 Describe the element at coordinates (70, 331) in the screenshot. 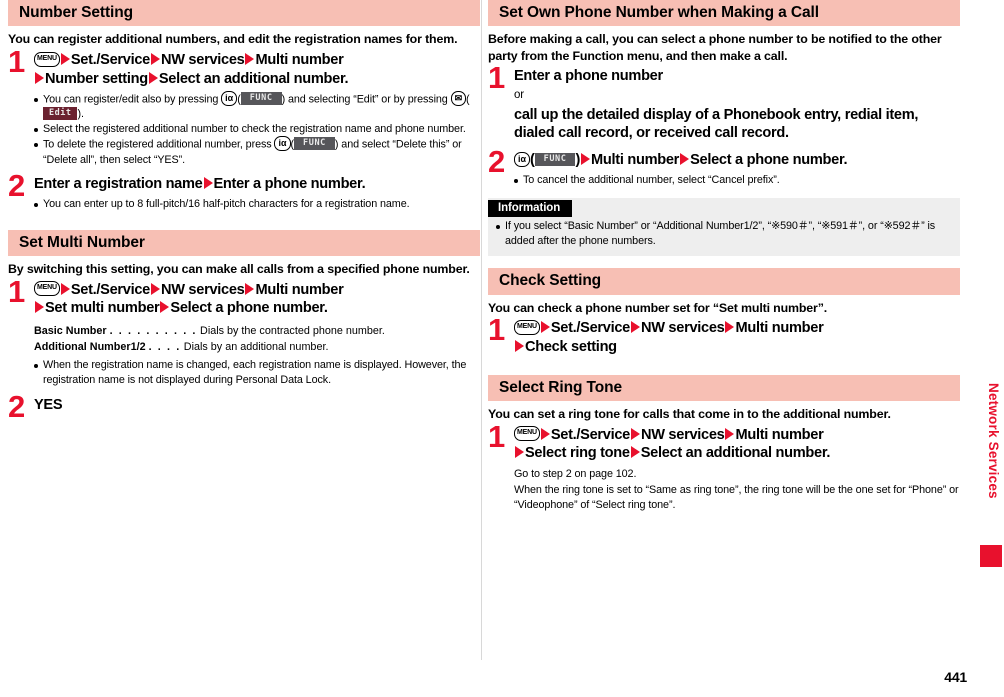

I see `definition-term: Basic Number` at that location.